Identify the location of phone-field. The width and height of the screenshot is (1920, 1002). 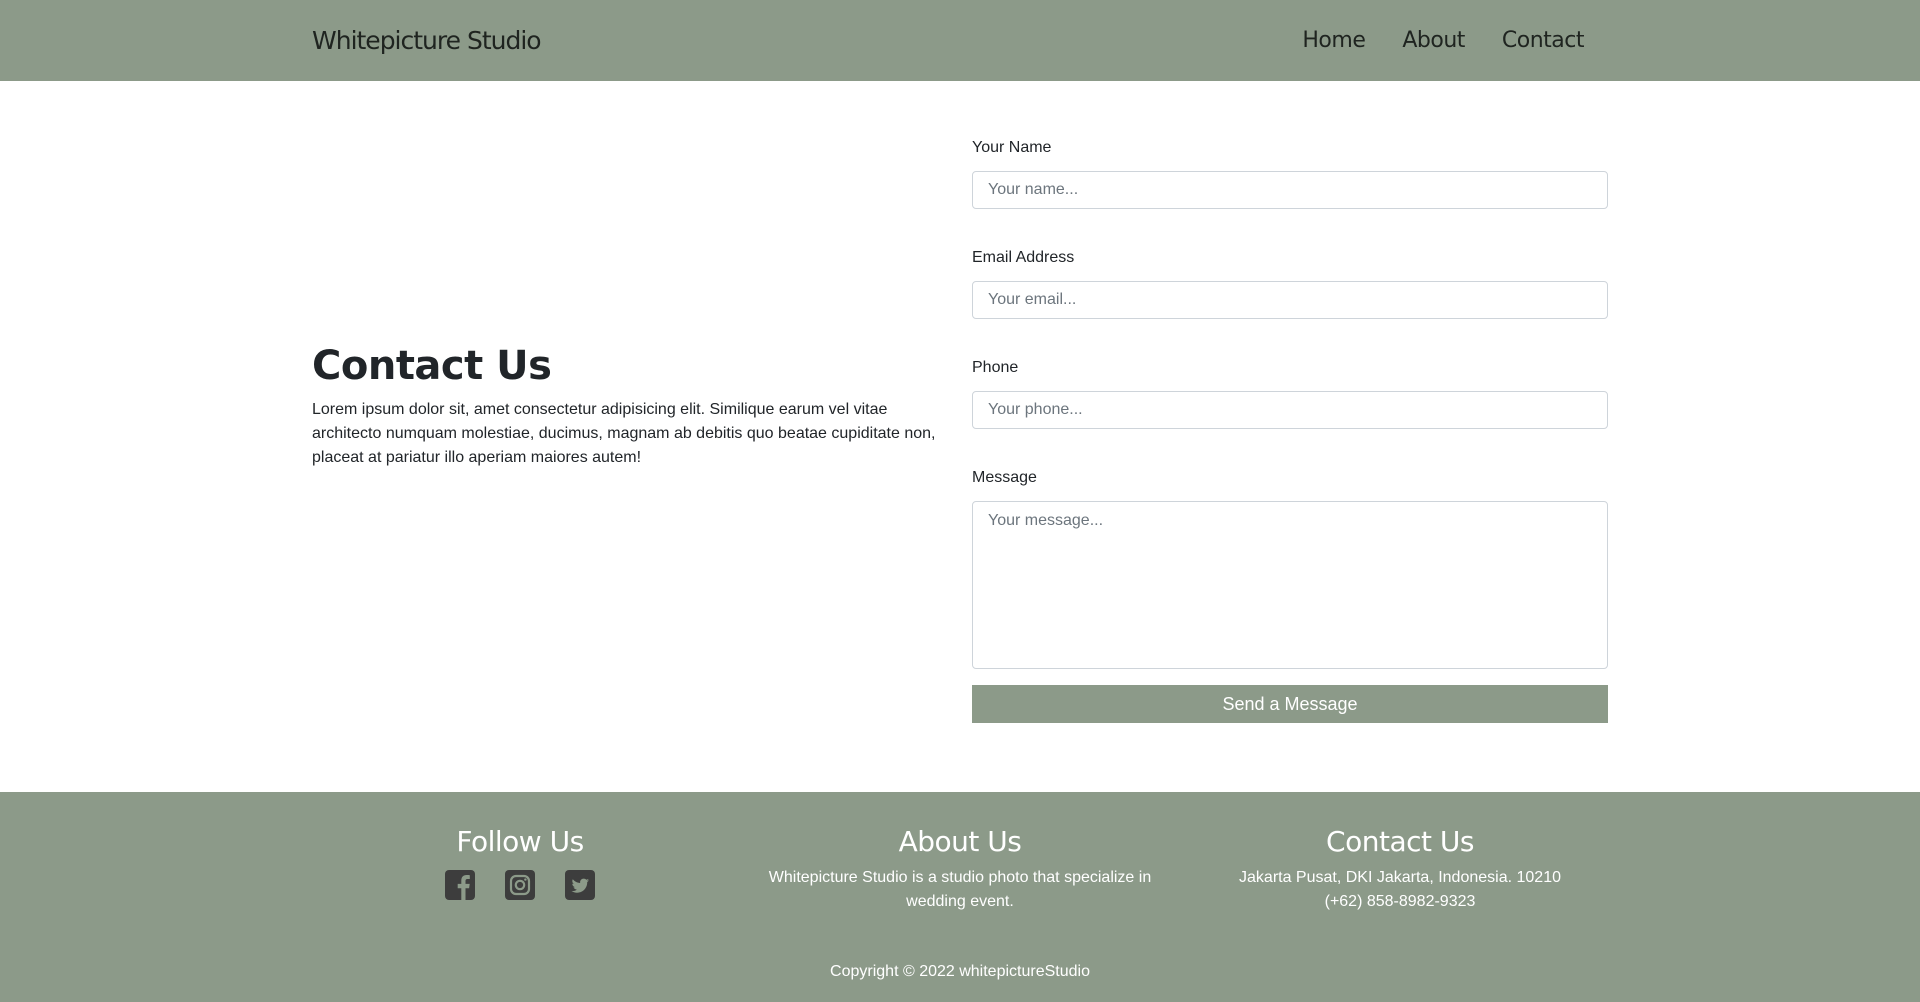
(1290, 410).